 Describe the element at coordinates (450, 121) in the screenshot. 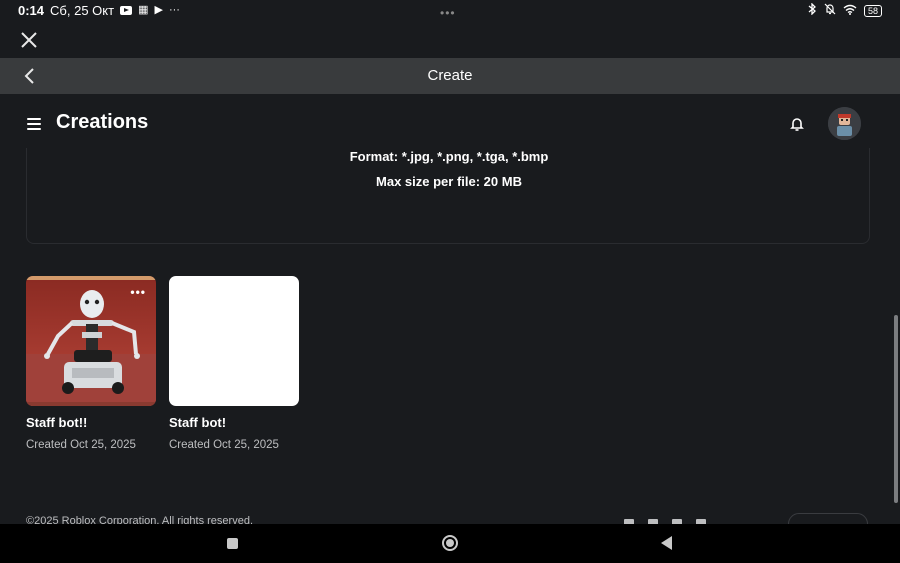

I see `app-header: Creations` at that location.